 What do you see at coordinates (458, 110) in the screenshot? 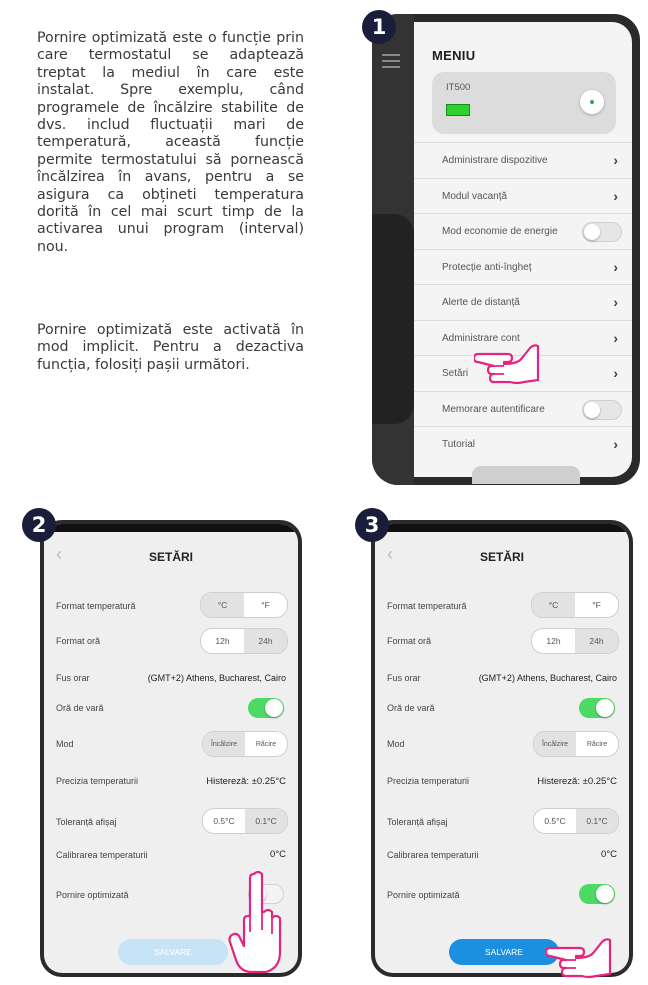
I see `battery-icon` at bounding box center [458, 110].